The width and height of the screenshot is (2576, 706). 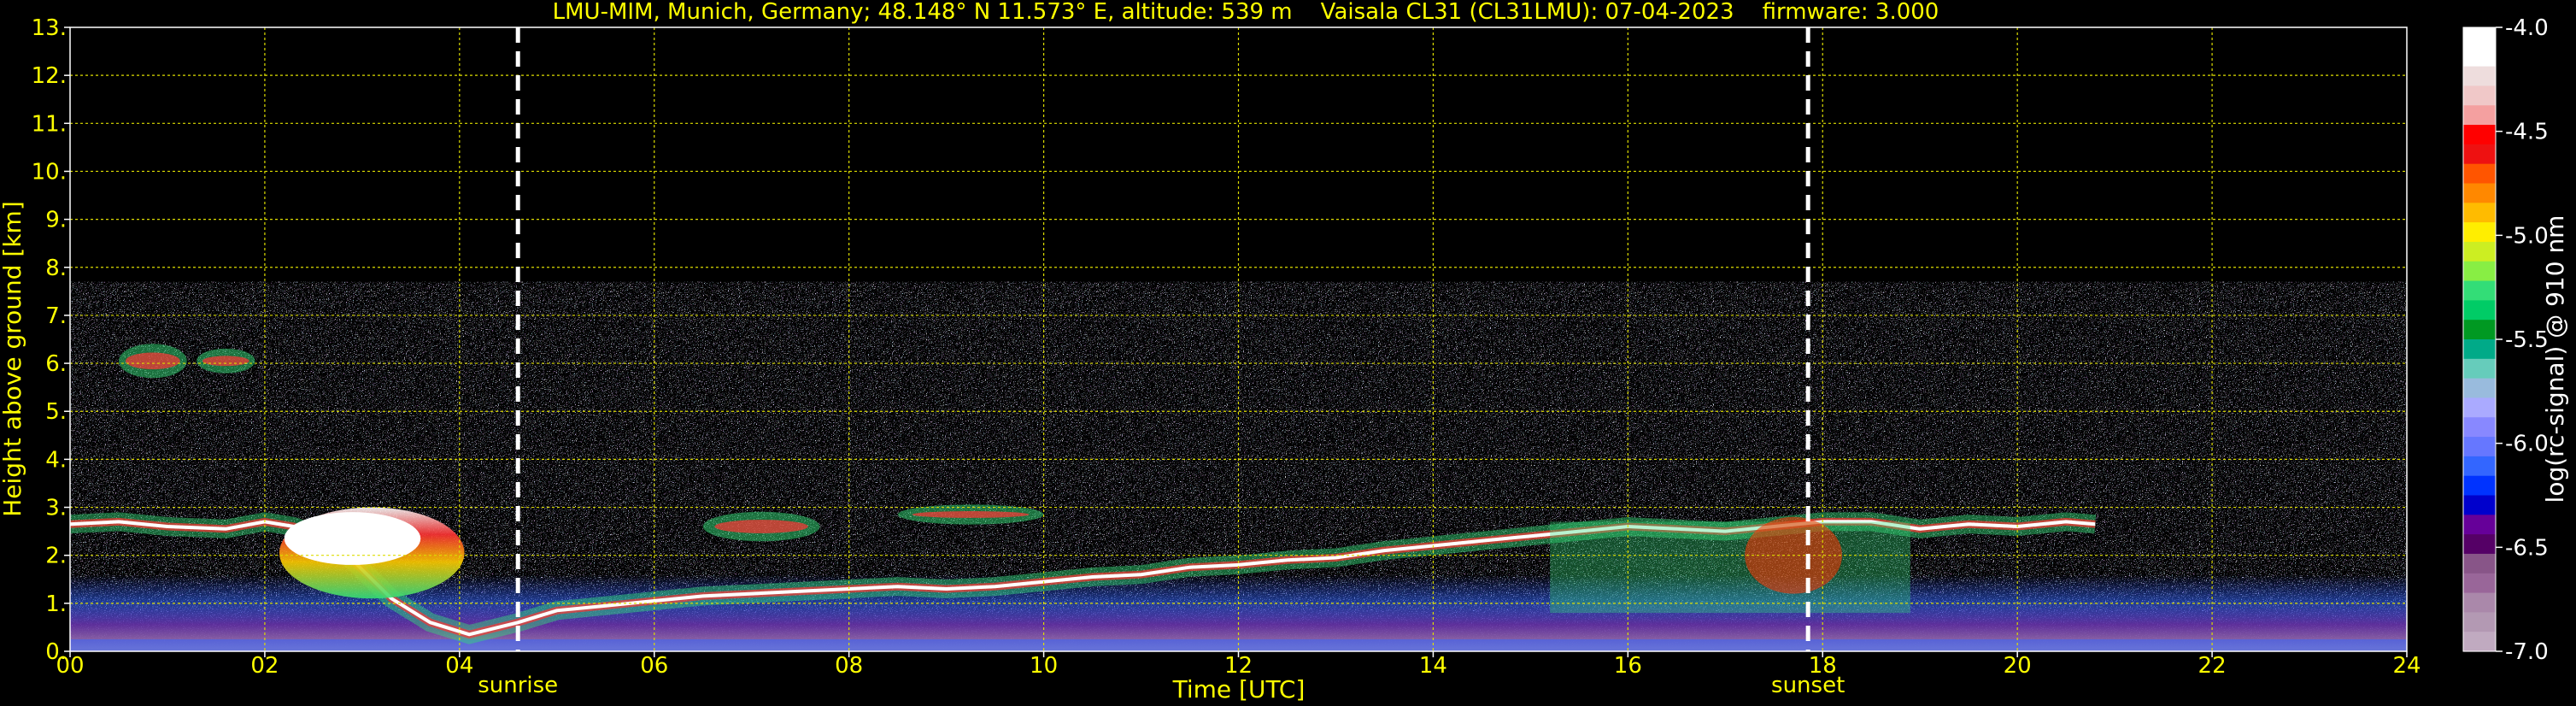 What do you see at coordinates (2555, 359) in the screenshot?
I see `colorbar-label: log(rc-signal) @ 910 nm` at bounding box center [2555, 359].